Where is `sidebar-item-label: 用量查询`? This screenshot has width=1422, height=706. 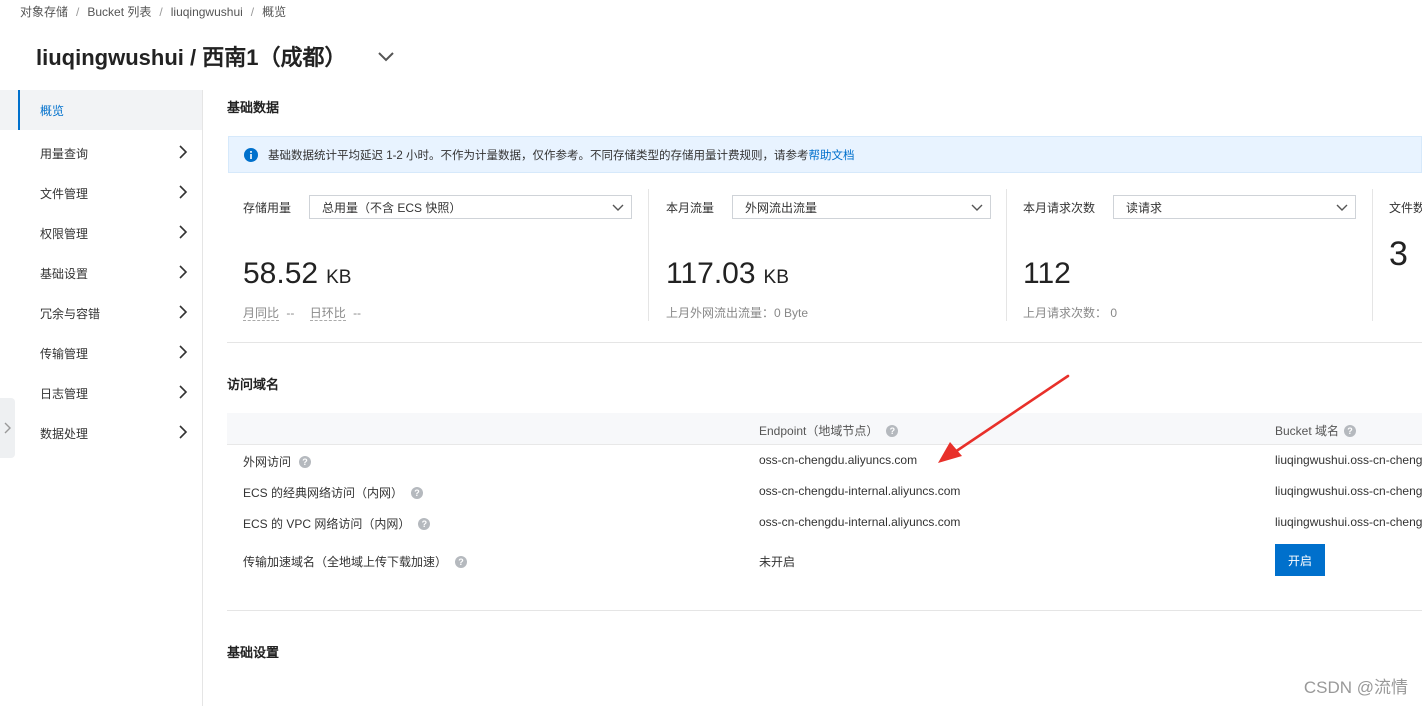 sidebar-item-label: 用量查询 is located at coordinates (64, 153).